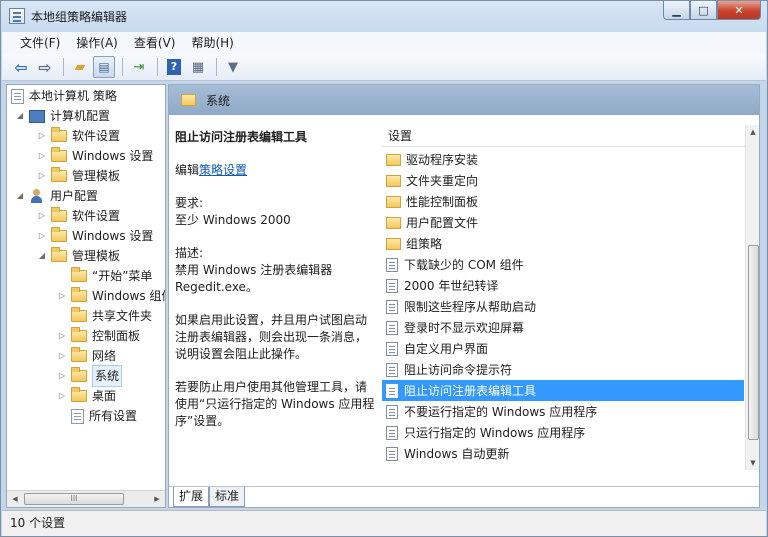 The width and height of the screenshot is (768, 537). What do you see at coordinates (189, 253) in the screenshot?
I see `description-label: 描述:` at bounding box center [189, 253].